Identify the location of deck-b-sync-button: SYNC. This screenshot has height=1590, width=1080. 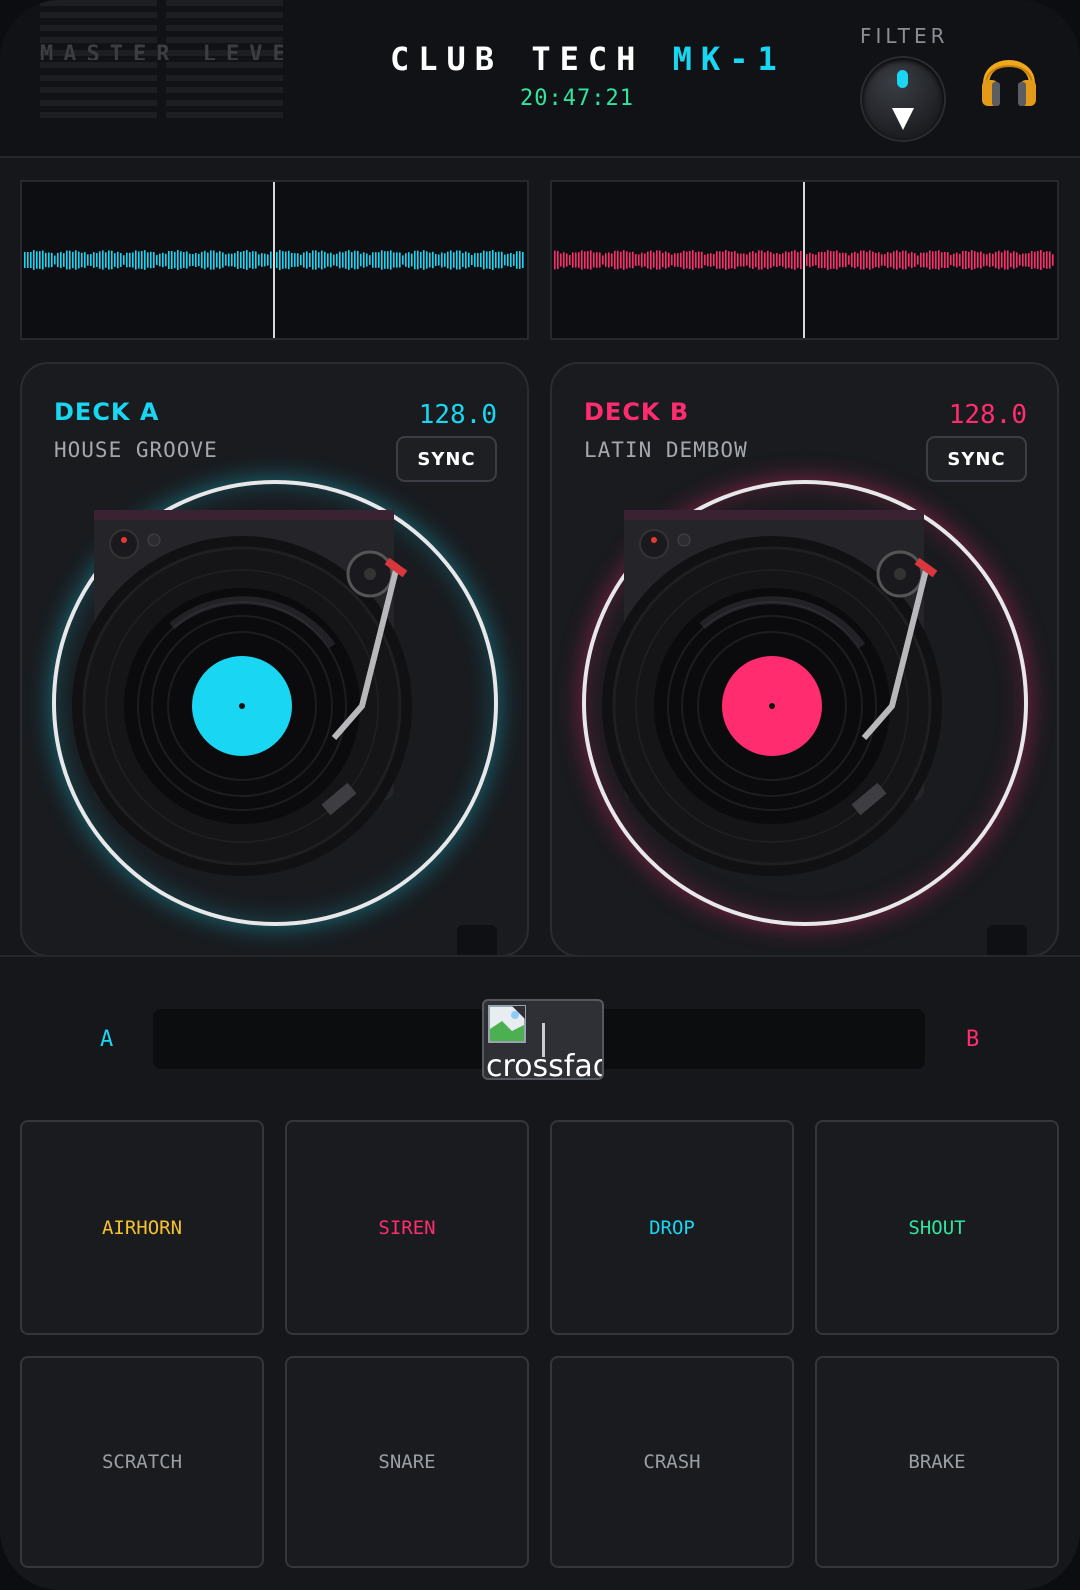
(976, 459).